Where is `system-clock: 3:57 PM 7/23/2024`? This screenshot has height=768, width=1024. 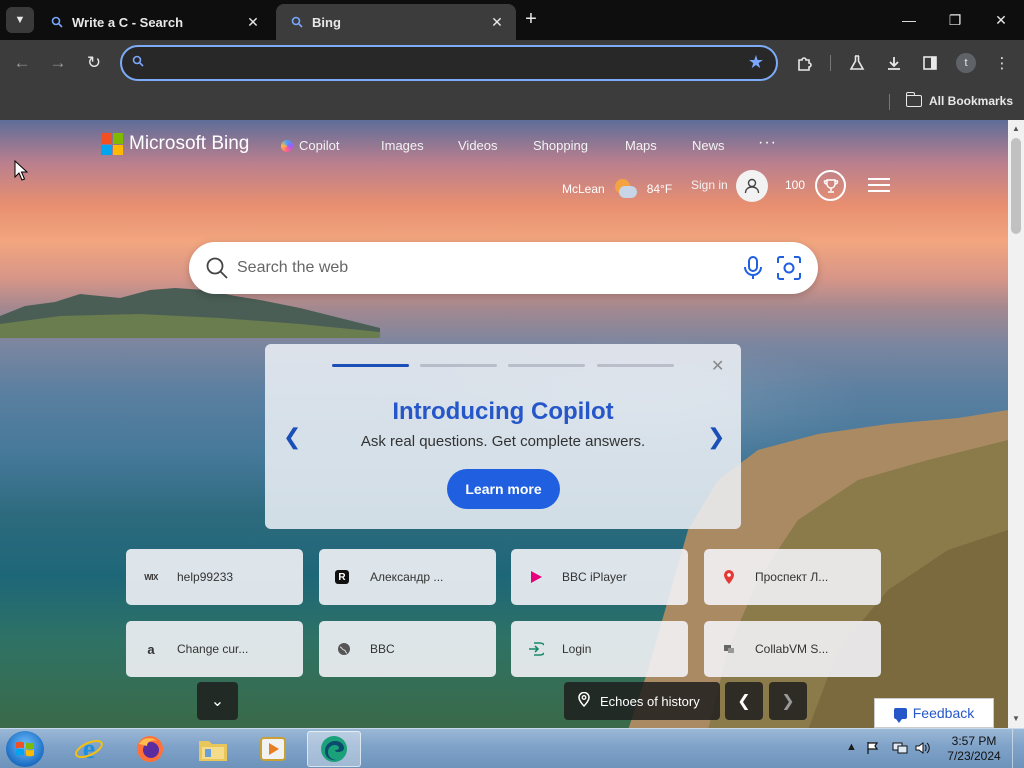 system-clock: 3:57 PM 7/23/2024 is located at coordinates (974, 749).